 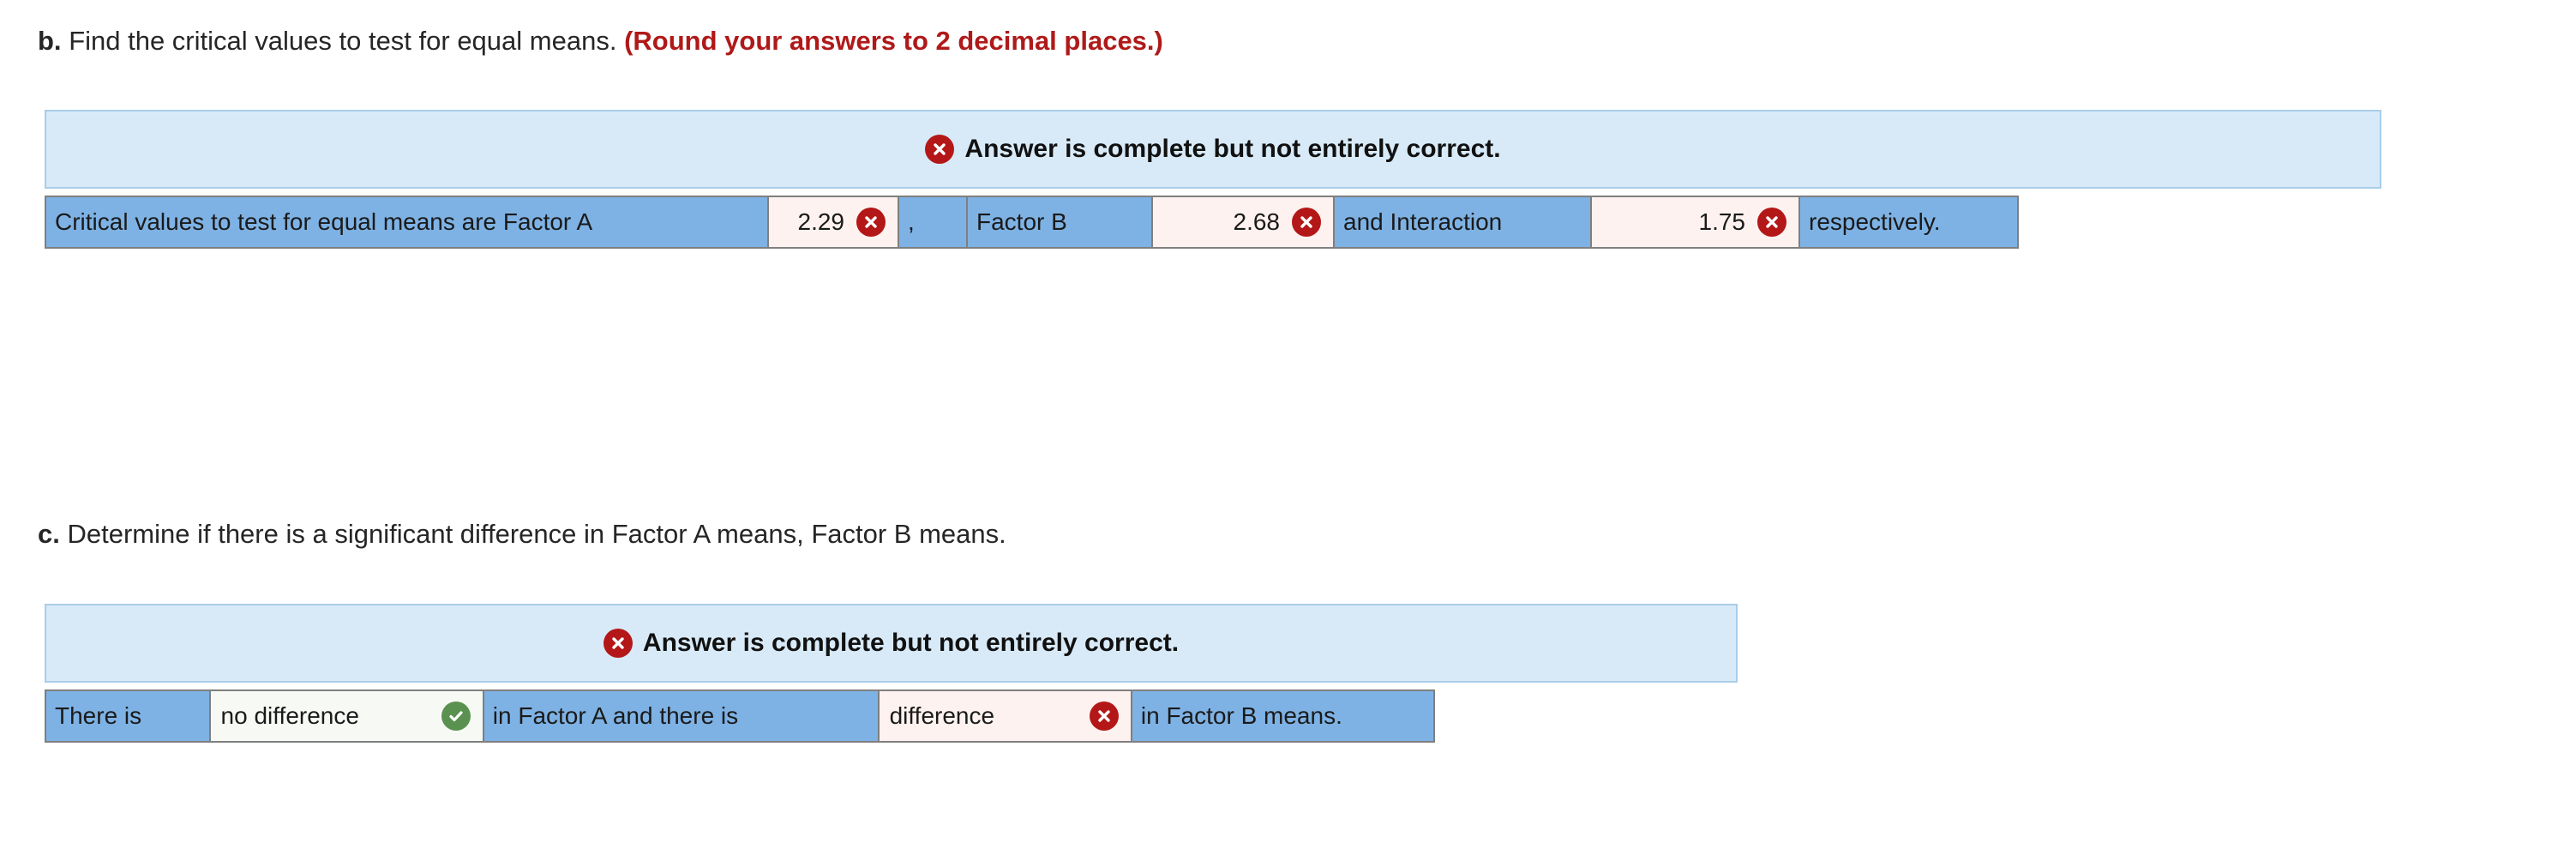 I want to click on answer-b-interaction-value: 1.75, so click(x=1722, y=222).